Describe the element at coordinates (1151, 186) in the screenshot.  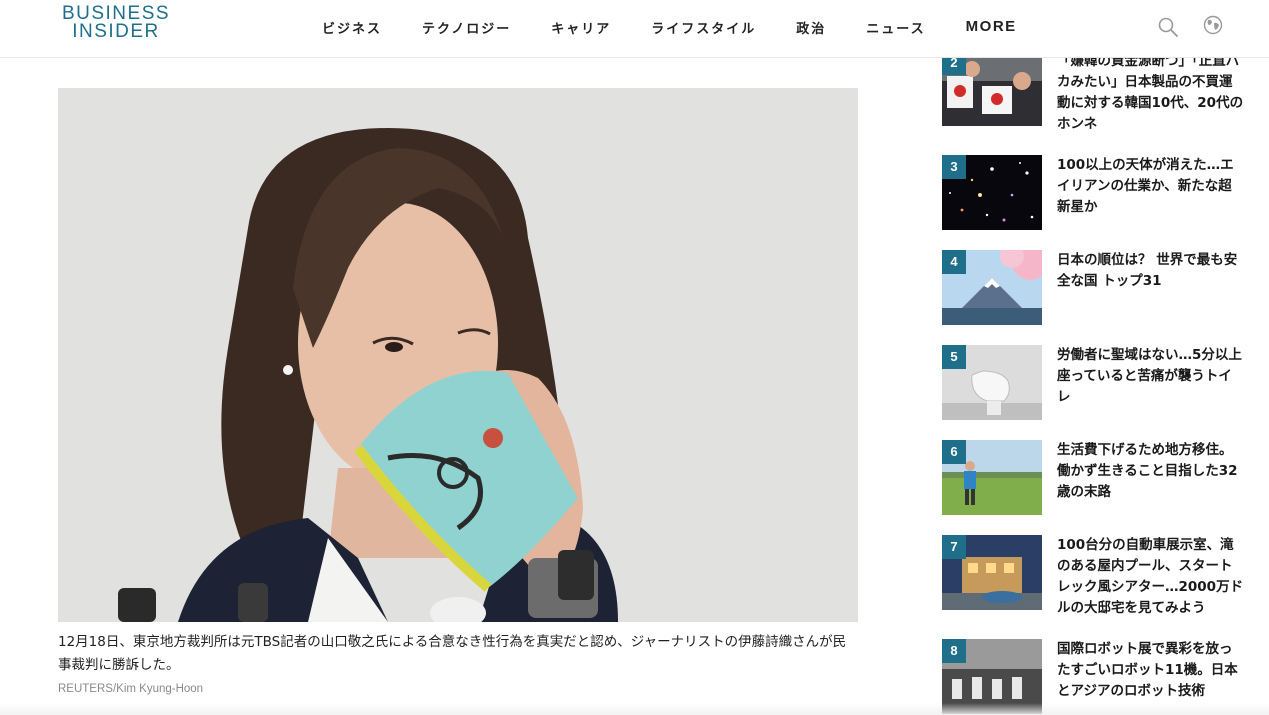
I see `ranking-title: 100以上の天体が消えた…エイリアンの仕業か、新たな超新星か` at that location.